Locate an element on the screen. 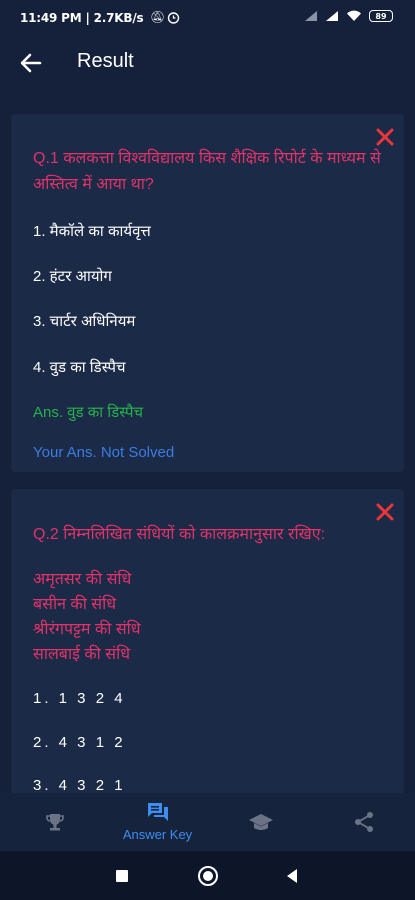  battery-icon: 89 is located at coordinates (381, 16).